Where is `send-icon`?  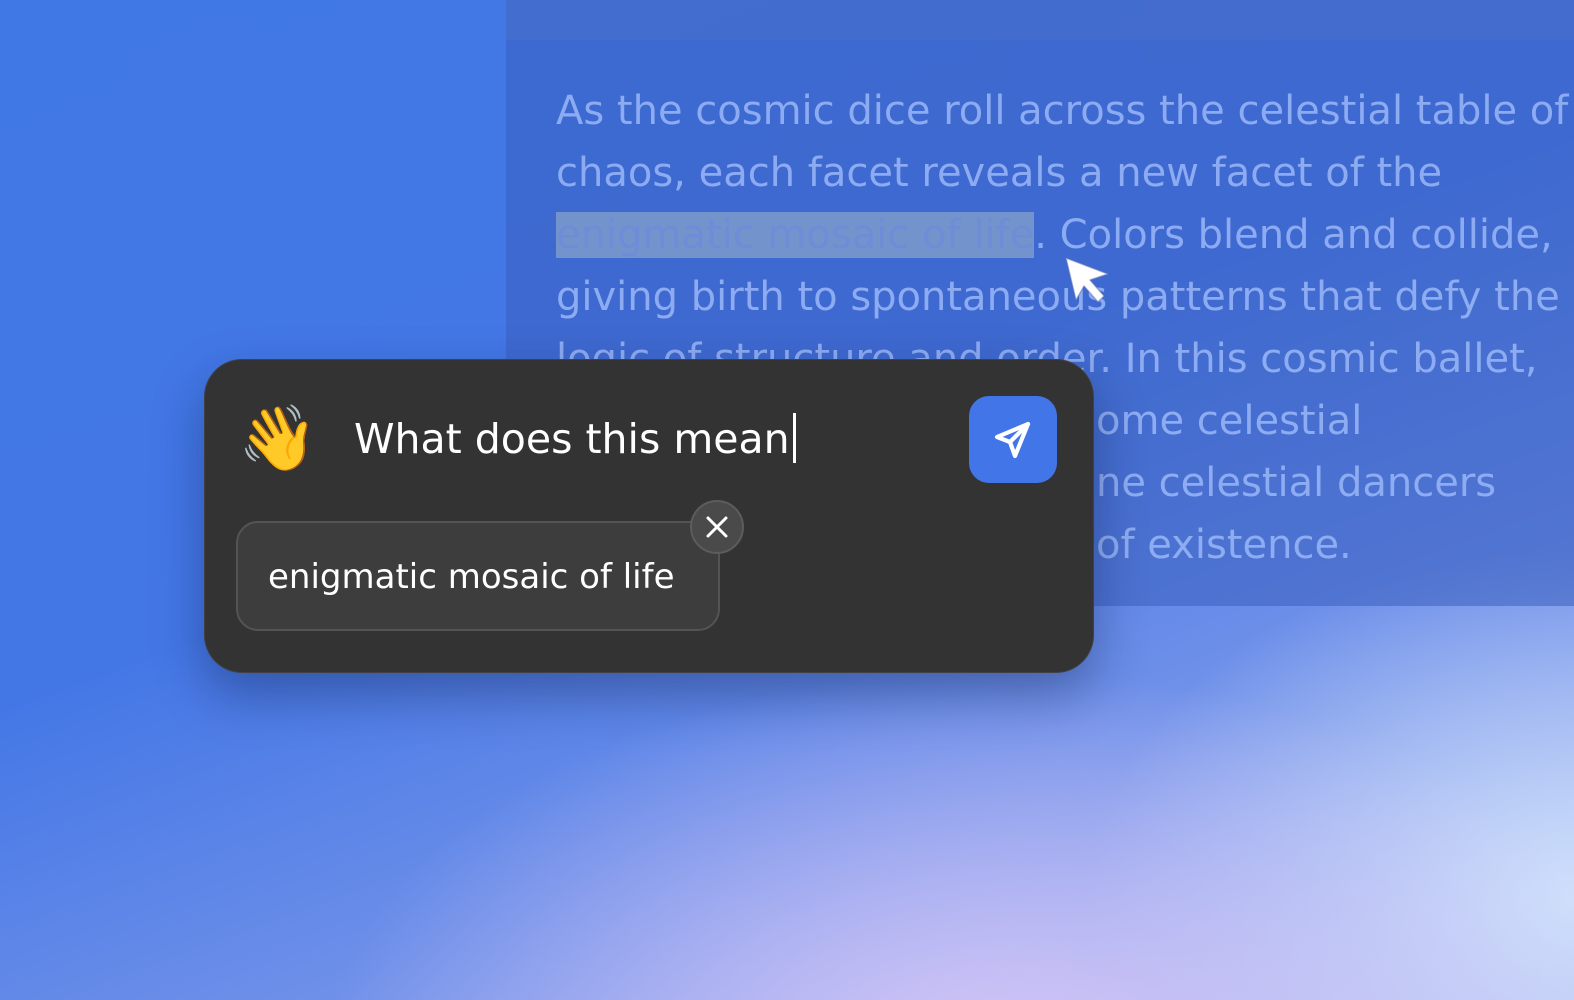
send-icon is located at coordinates (1012, 439).